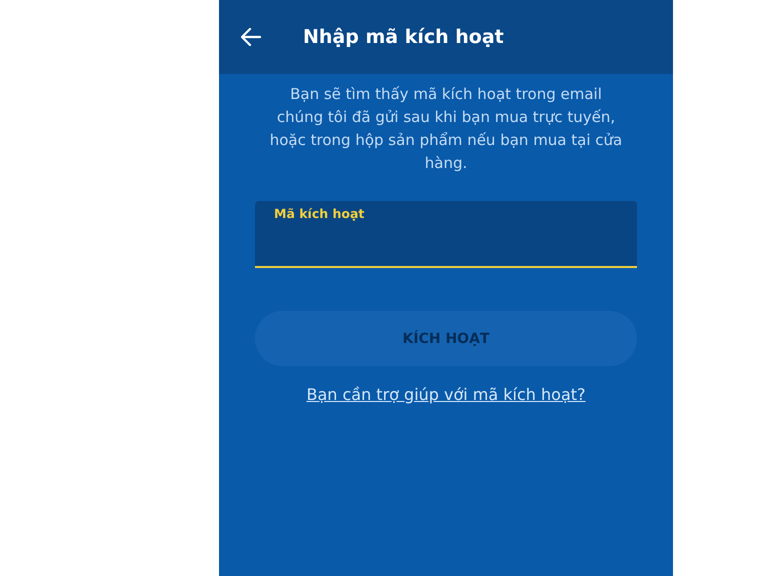 The image size is (768, 576). Describe the element at coordinates (251, 37) in the screenshot. I see `back-arrow-icon` at that location.